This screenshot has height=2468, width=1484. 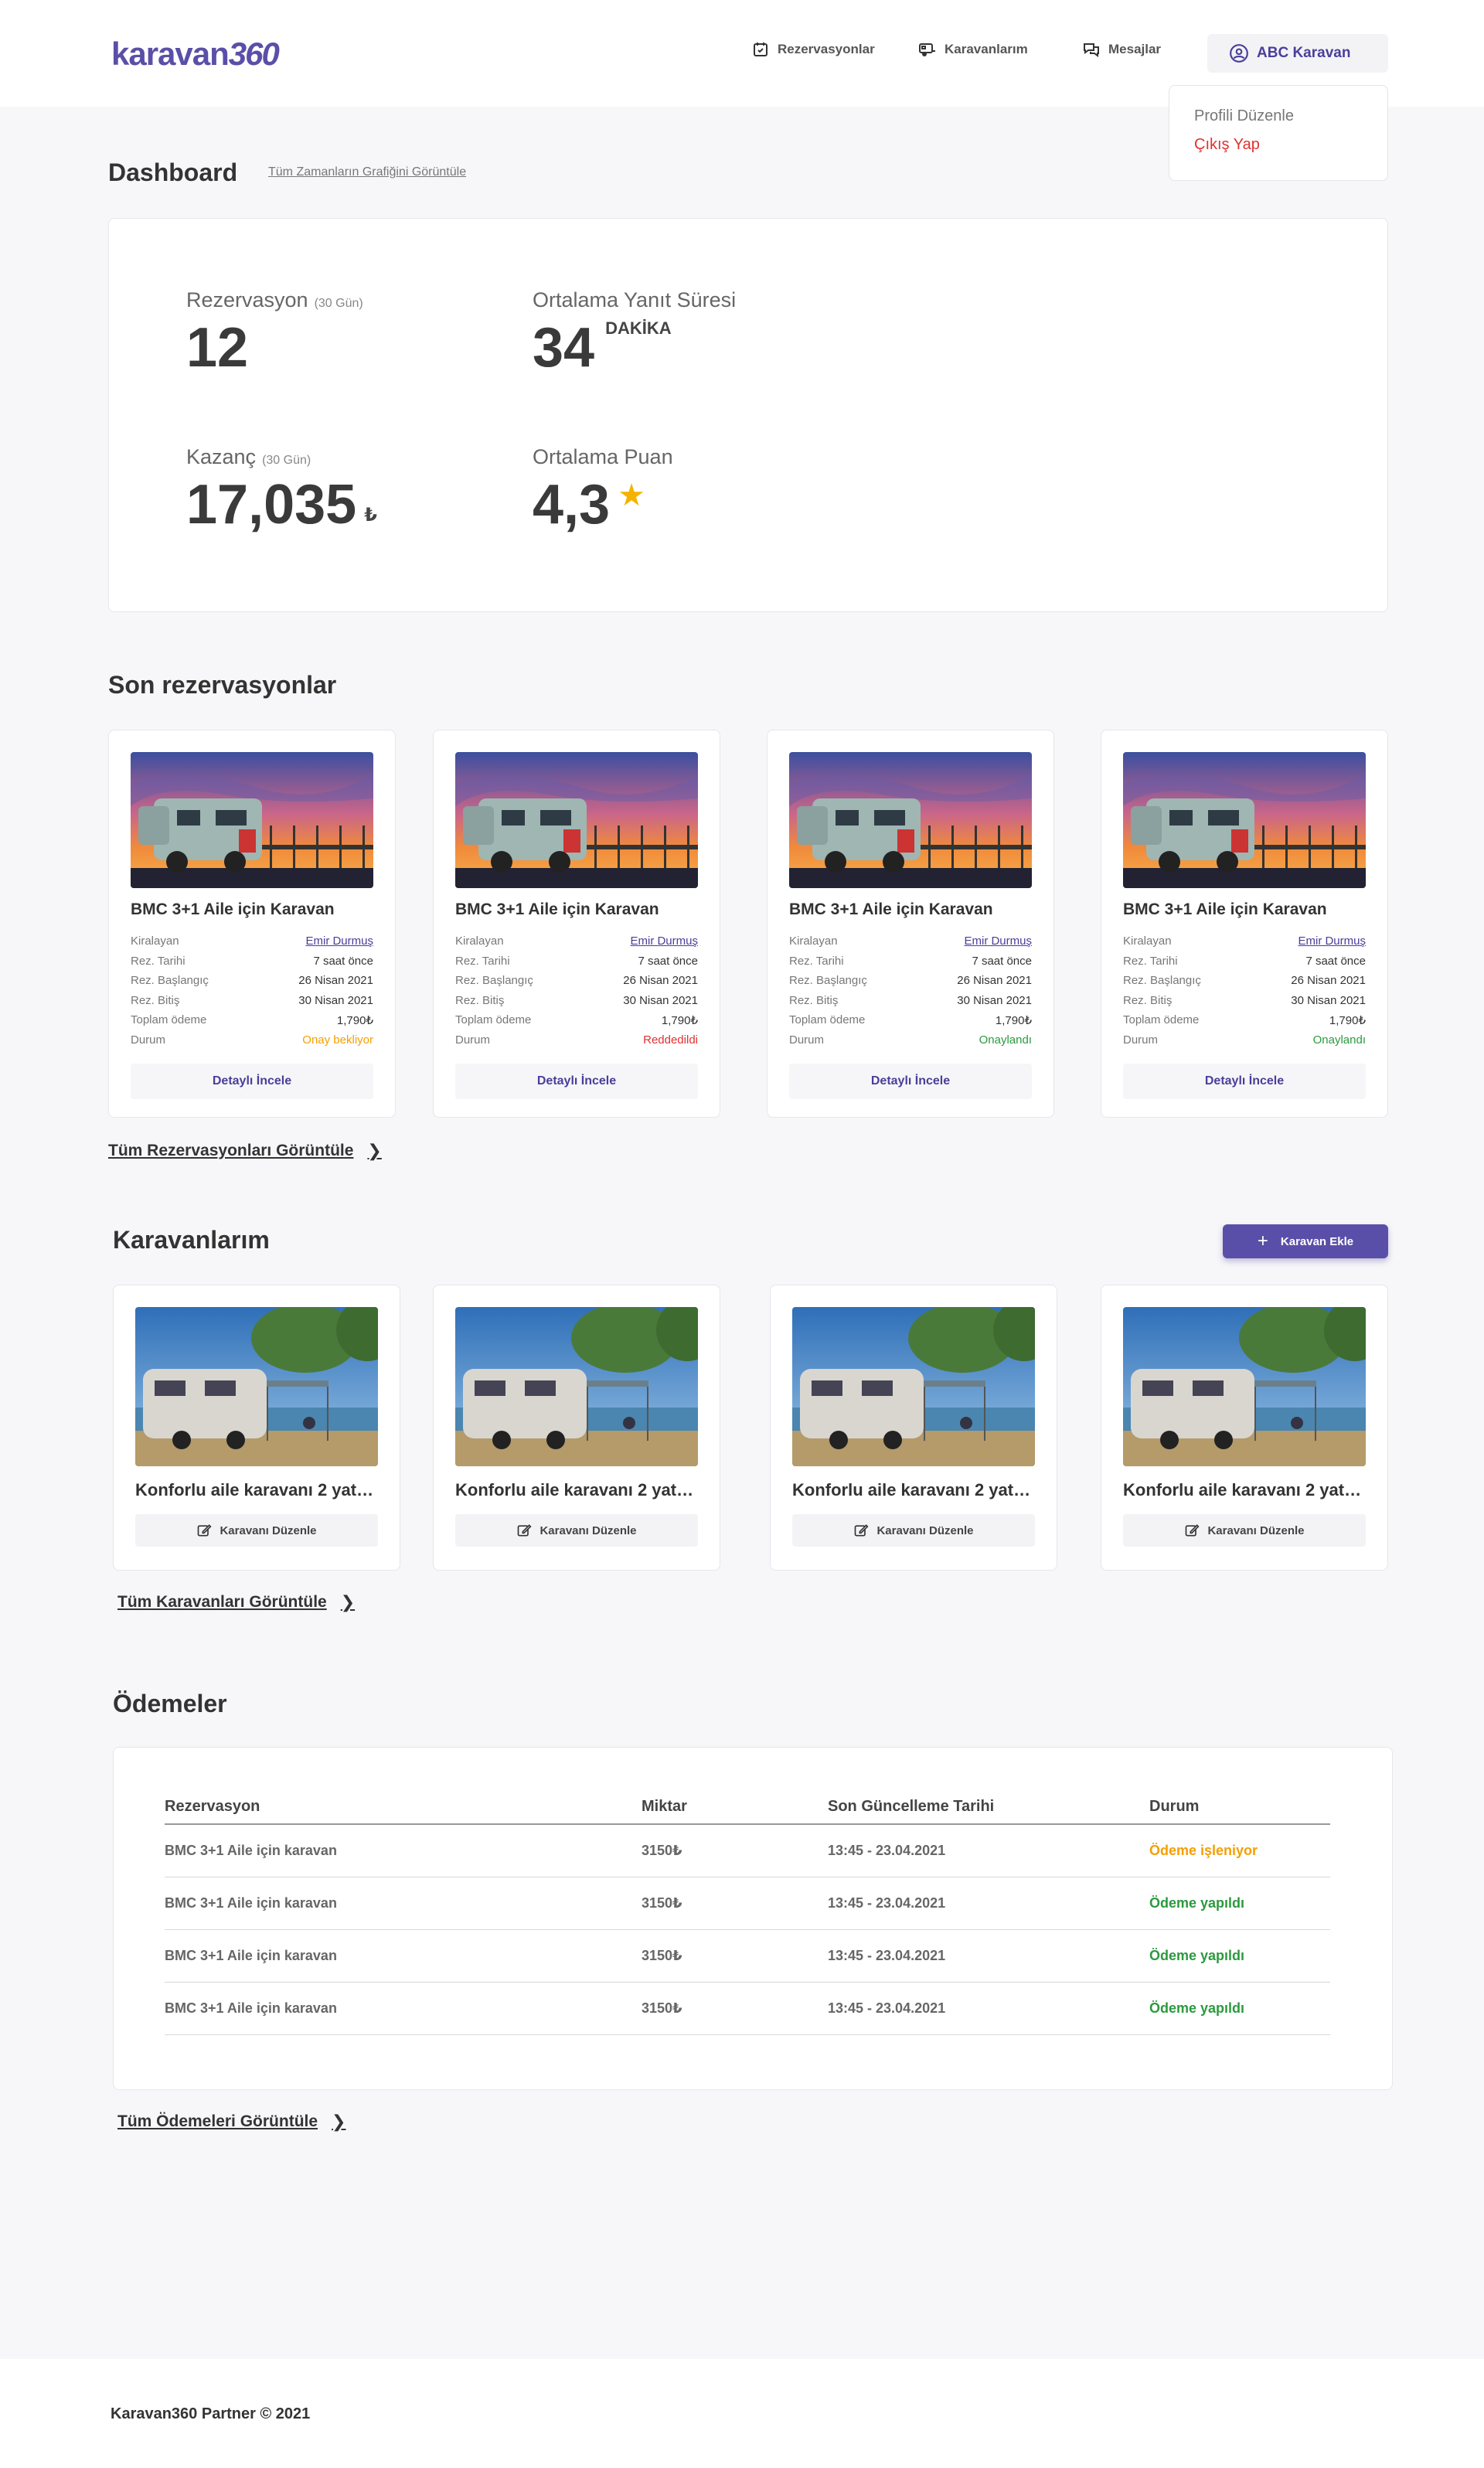 I want to click on logout-link: Çıkış Yap, so click(x=1278, y=145).